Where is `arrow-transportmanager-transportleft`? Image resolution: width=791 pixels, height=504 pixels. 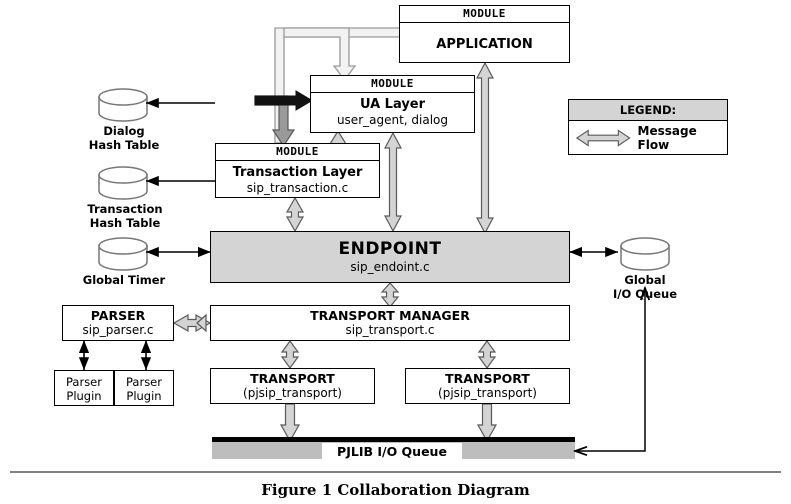 arrow-transportmanager-transportleft is located at coordinates (290, 354).